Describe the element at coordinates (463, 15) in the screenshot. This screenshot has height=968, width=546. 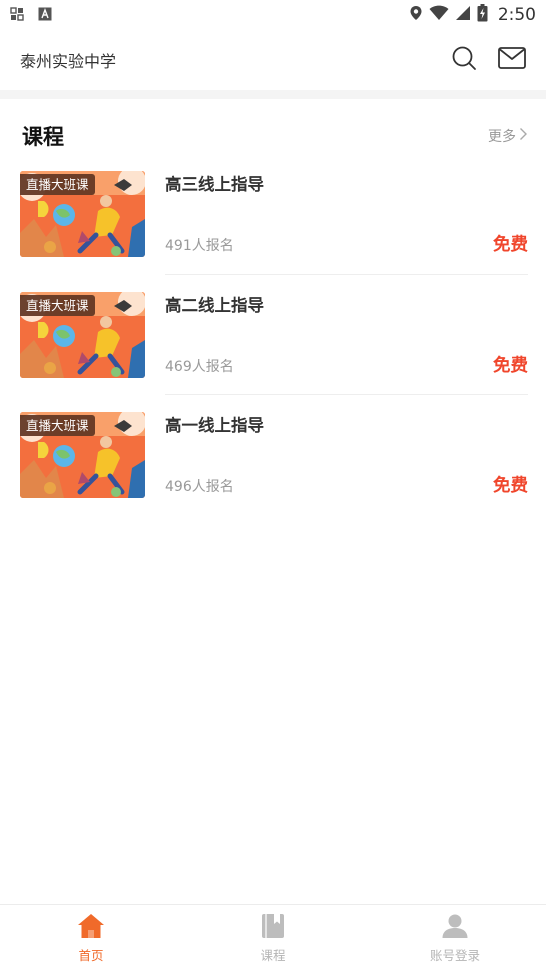
I see `signal-icon` at that location.